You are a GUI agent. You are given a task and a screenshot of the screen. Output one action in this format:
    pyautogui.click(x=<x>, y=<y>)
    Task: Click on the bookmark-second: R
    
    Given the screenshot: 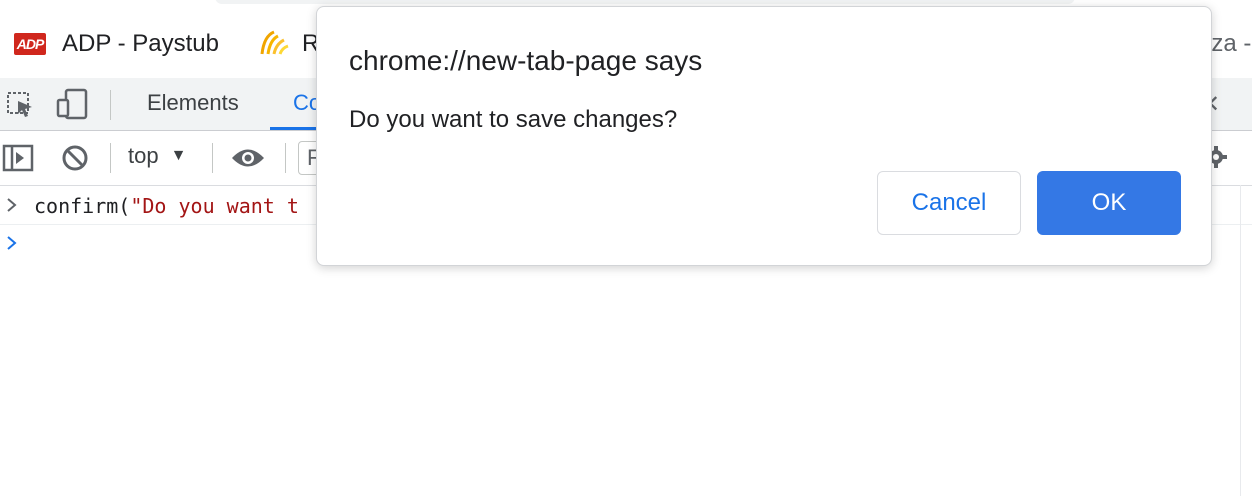 What is the action you would take?
    pyautogui.click(x=287, y=44)
    